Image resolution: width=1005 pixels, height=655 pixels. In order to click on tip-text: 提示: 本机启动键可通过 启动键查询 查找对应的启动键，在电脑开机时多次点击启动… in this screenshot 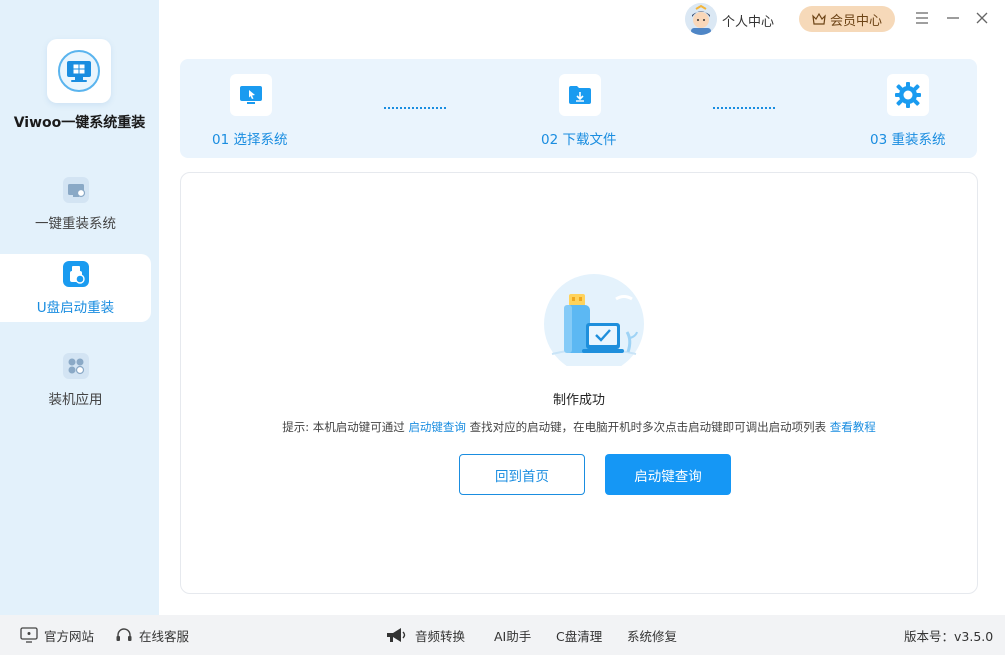, I will do `click(579, 427)`.